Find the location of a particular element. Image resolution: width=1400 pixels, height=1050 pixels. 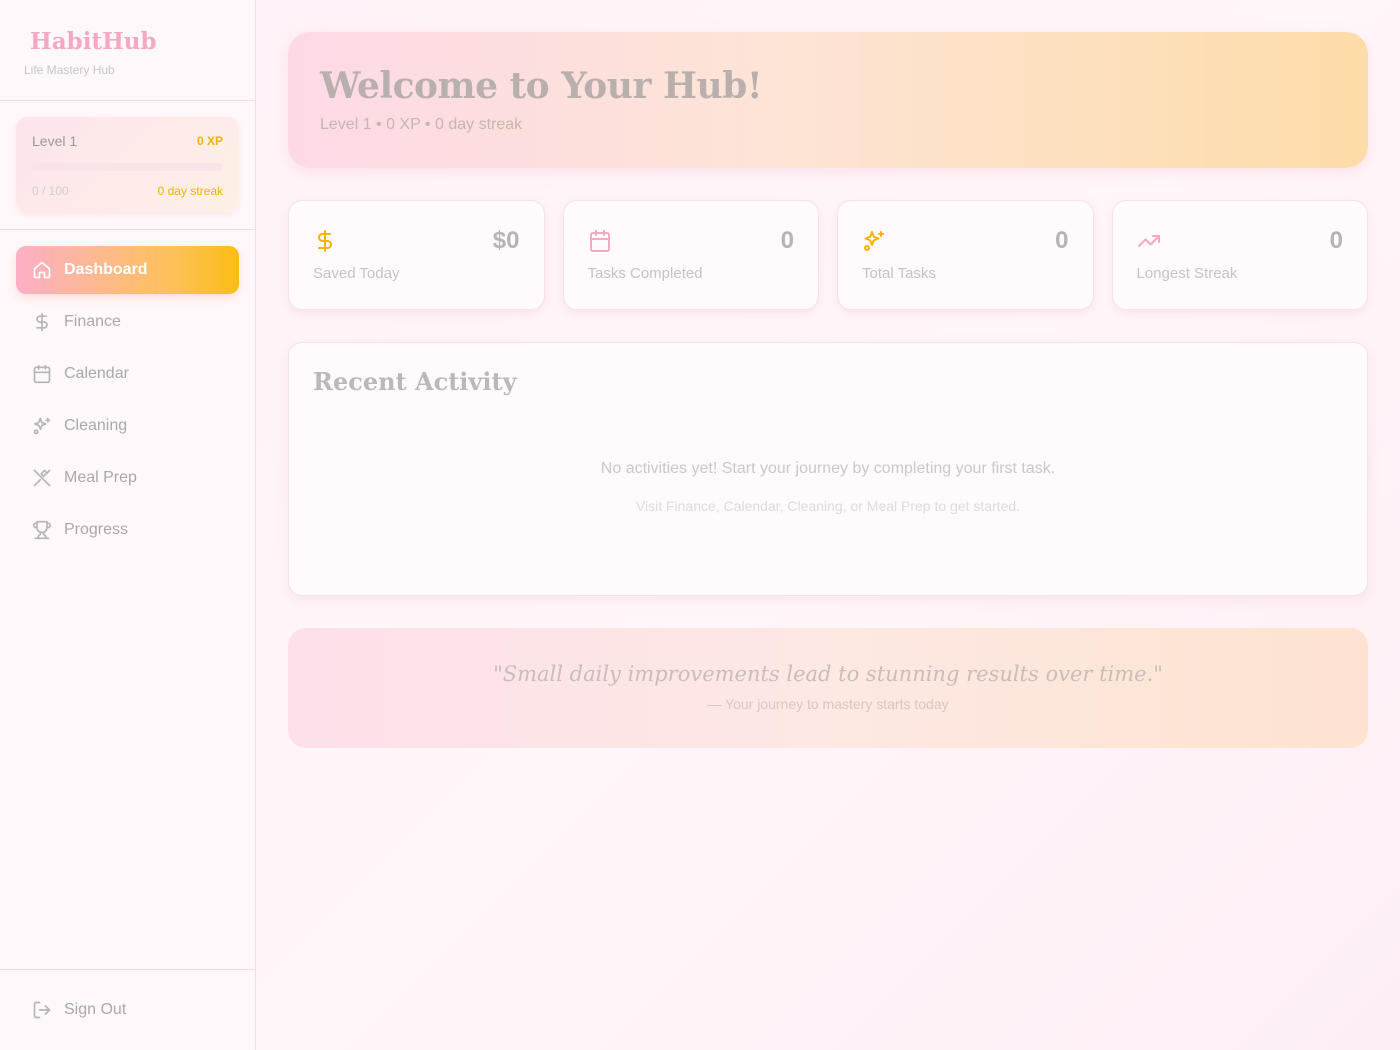

brand-title-row: HabitHub is located at coordinates (127, 41).